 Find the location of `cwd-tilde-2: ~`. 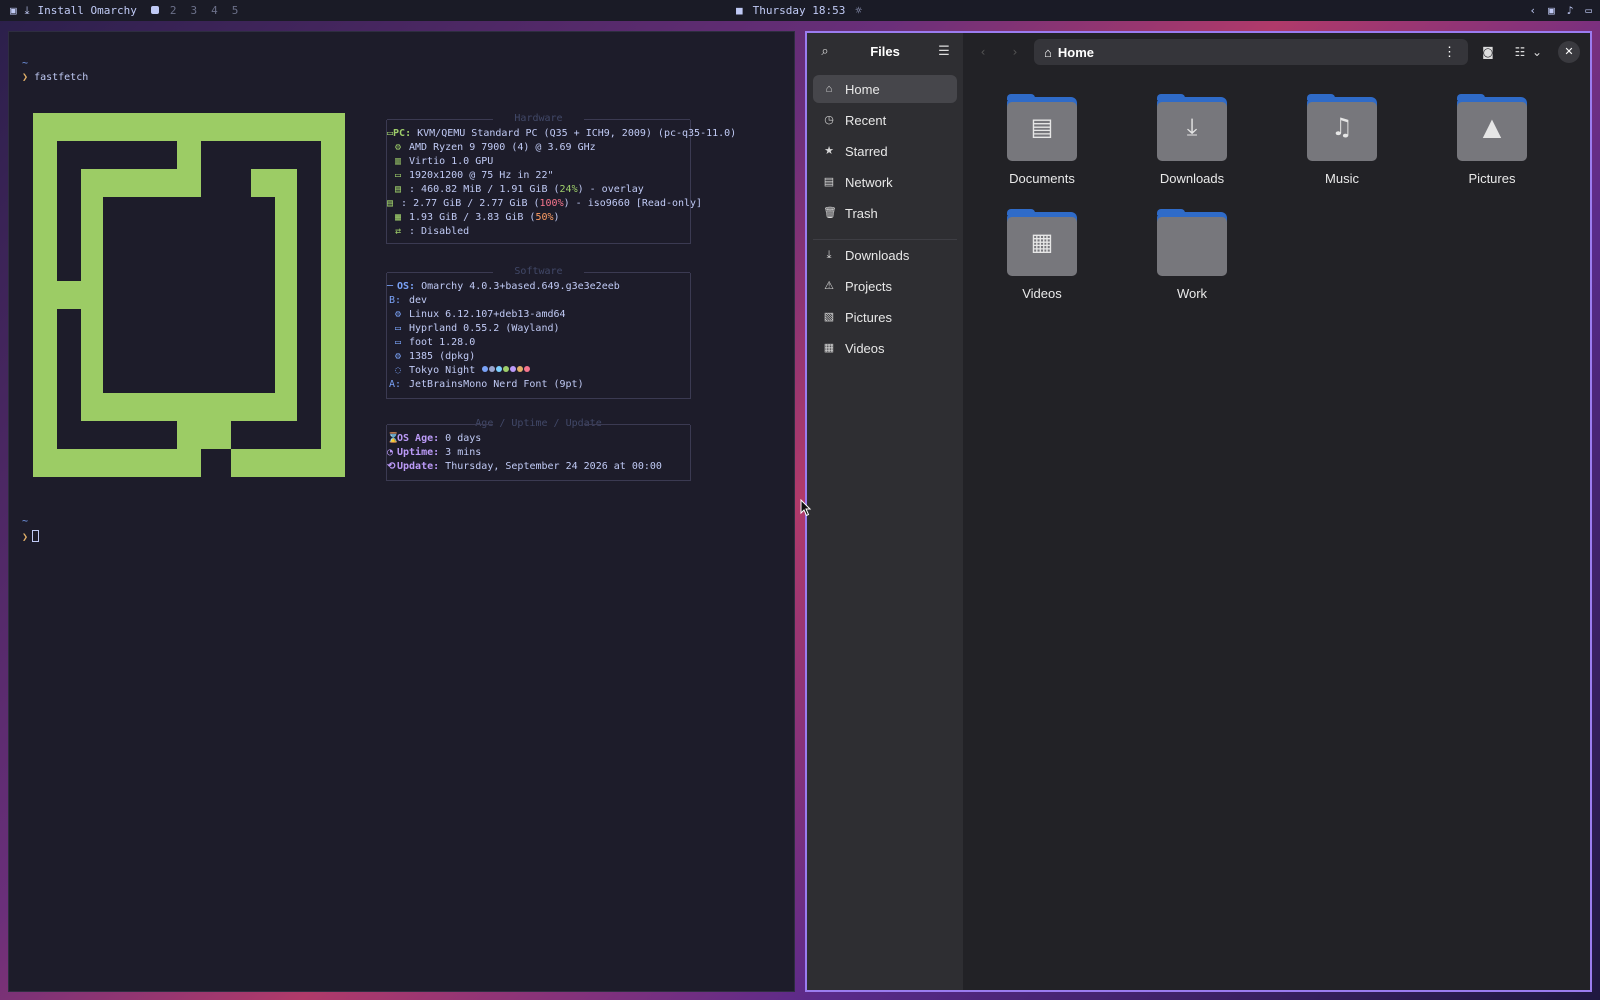

cwd-tilde-2: ~ is located at coordinates (25, 521).